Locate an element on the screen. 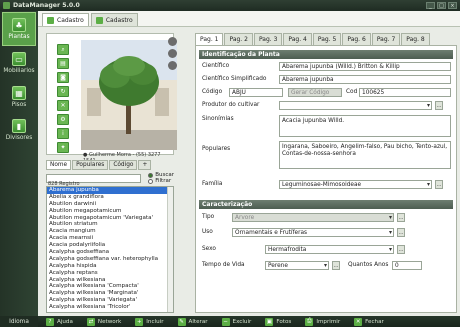  action-label: Network is located at coordinates (109, 321).